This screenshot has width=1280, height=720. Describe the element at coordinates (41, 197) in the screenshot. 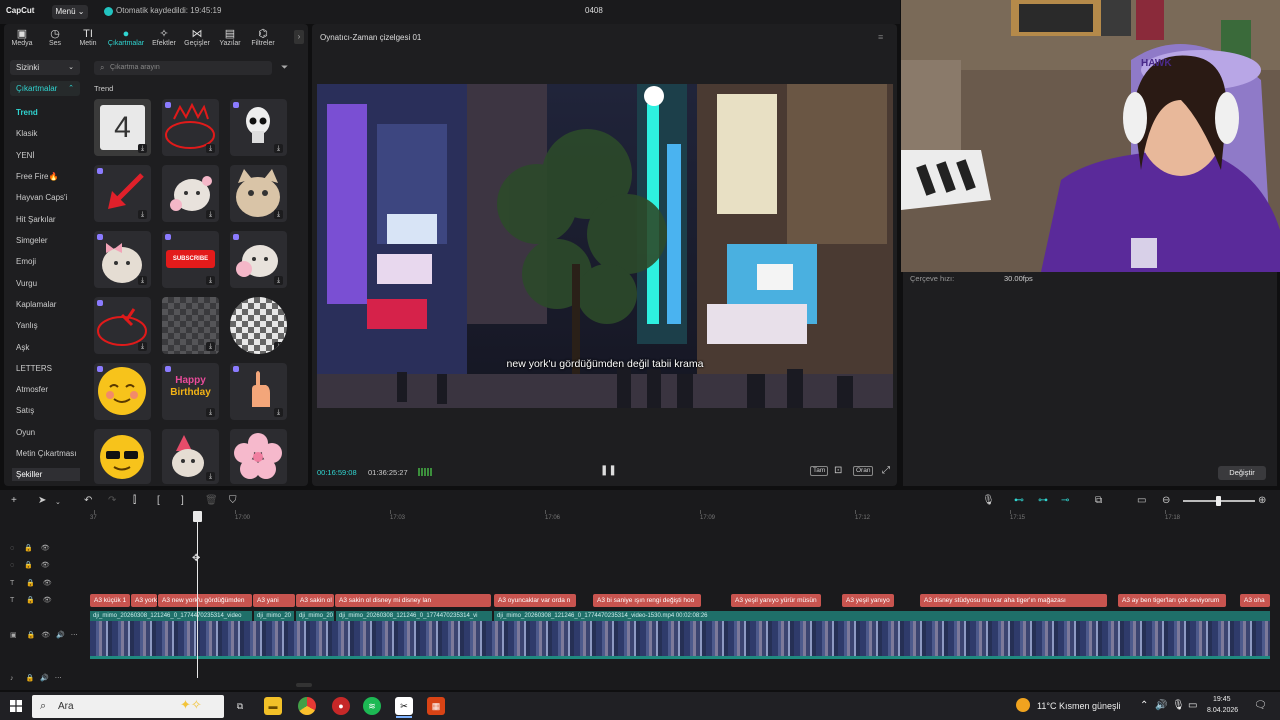

I see `sidebar-item-animal-memes: Hayvan Caps'i` at that location.